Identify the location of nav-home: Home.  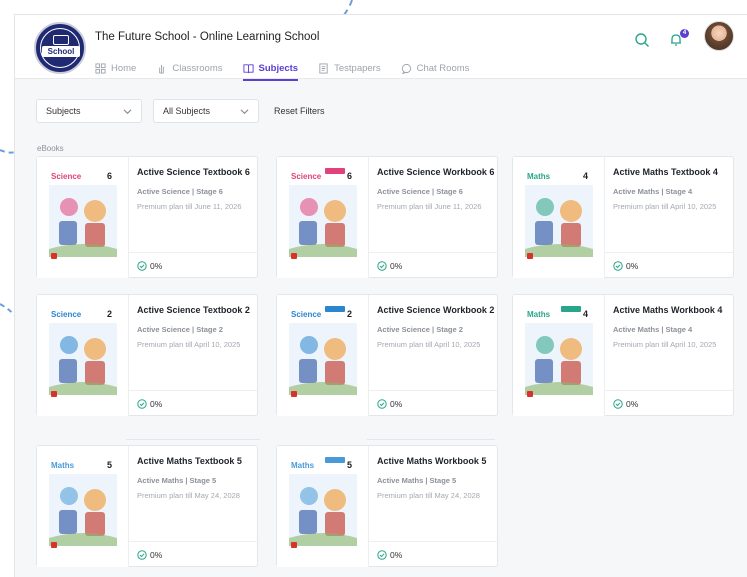
(115, 68).